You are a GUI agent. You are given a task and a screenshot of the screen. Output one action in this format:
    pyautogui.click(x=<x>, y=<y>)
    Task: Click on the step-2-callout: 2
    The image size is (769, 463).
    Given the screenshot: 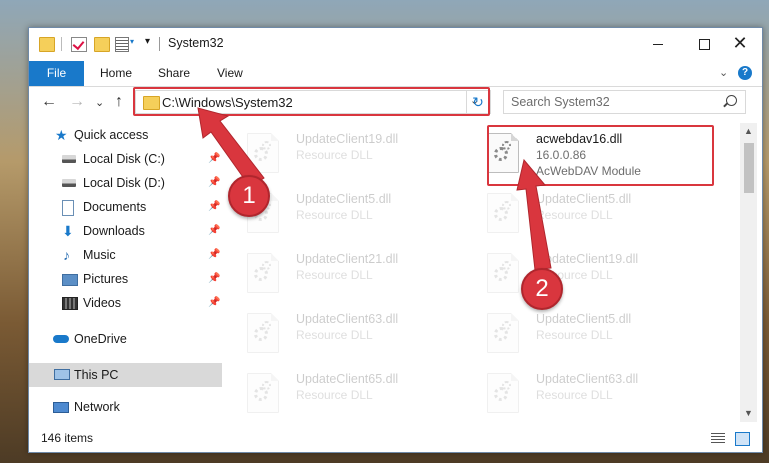 What is the action you would take?
    pyautogui.click(x=542, y=289)
    